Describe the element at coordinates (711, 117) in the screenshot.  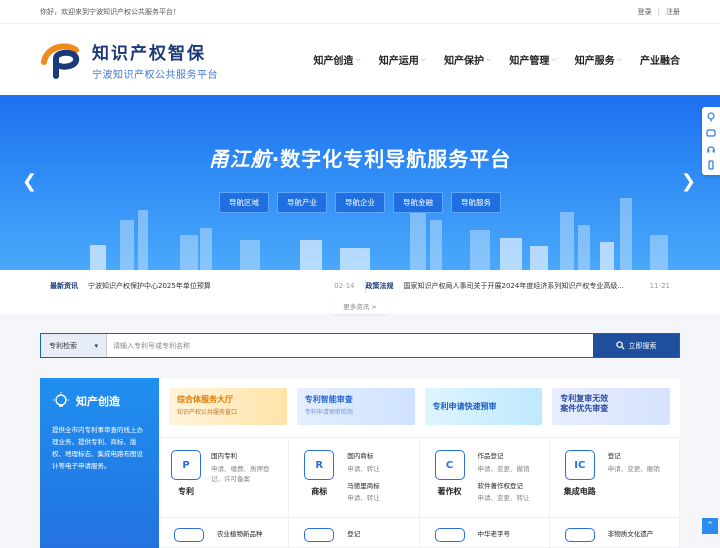
I see `location-icon` at that location.